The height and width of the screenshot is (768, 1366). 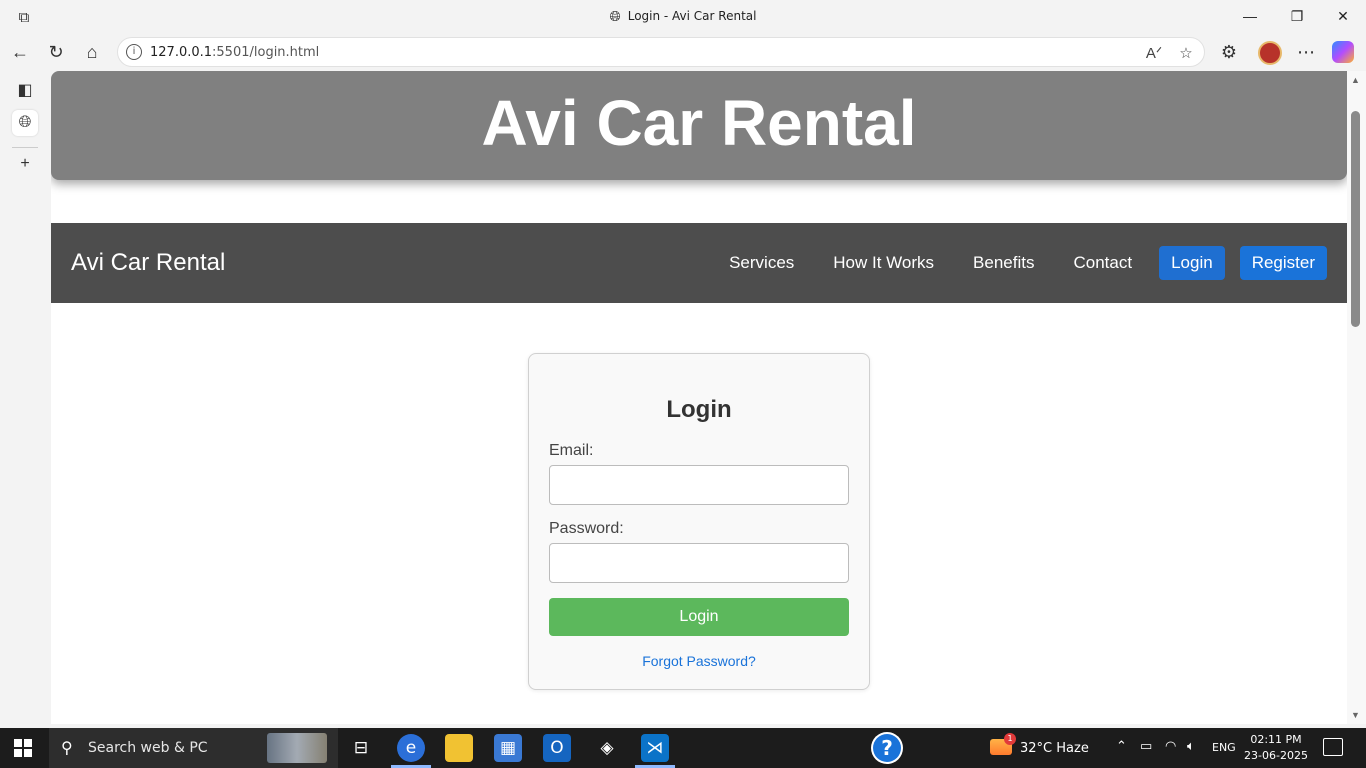 What do you see at coordinates (692, 16) in the screenshot?
I see `tab-title: Login - Avi Car Rental` at bounding box center [692, 16].